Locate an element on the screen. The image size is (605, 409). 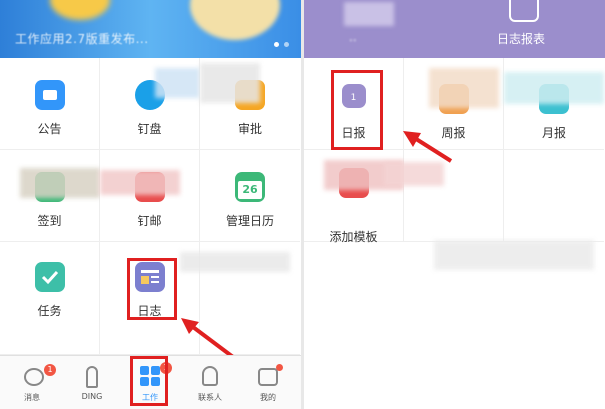
app-checkin: 签到 is located at coordinates (50, 196).